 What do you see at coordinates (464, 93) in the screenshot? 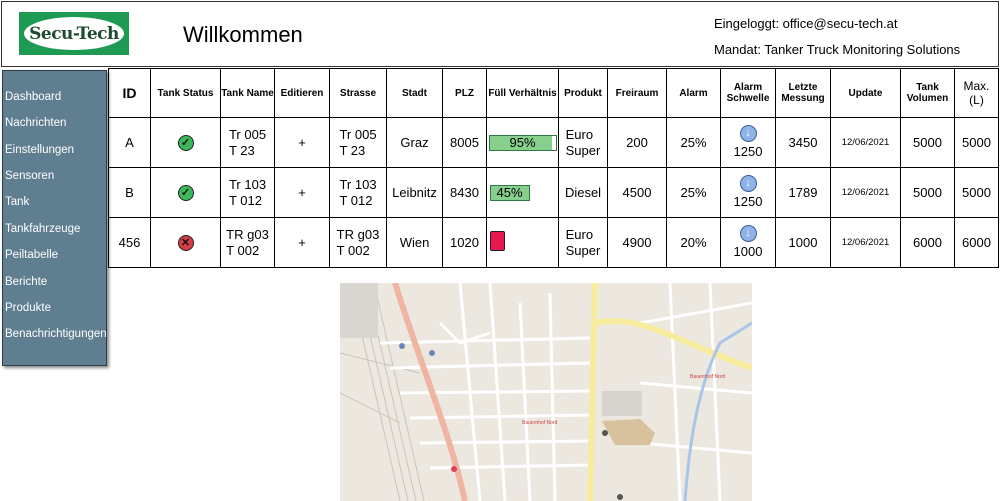
I see `col-header-plz: PLZ` at bounding box center [464, 93].